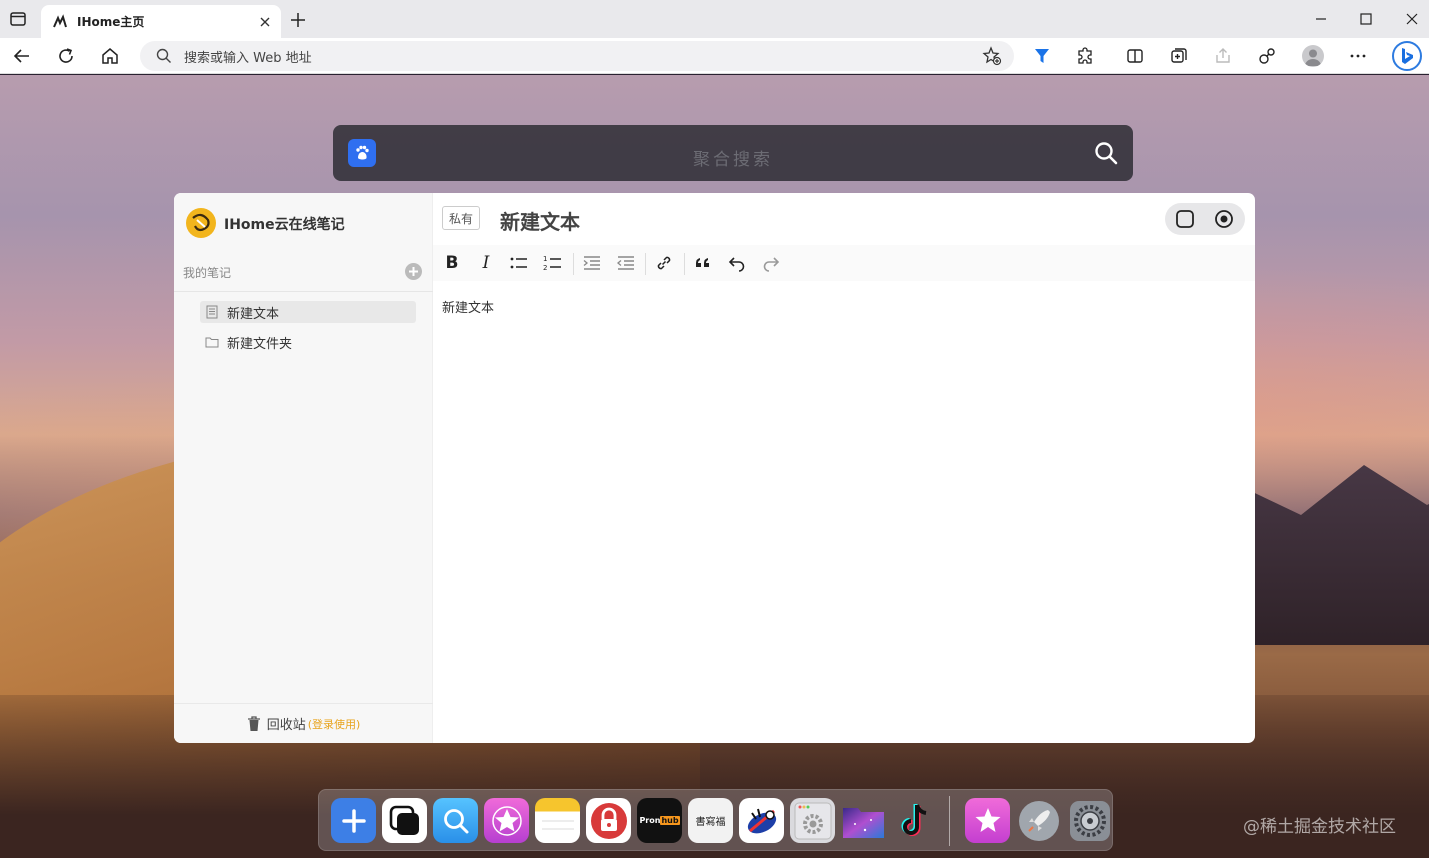  I want to click on notes-app-title: IHome云在线笔记, so click(284, 225).